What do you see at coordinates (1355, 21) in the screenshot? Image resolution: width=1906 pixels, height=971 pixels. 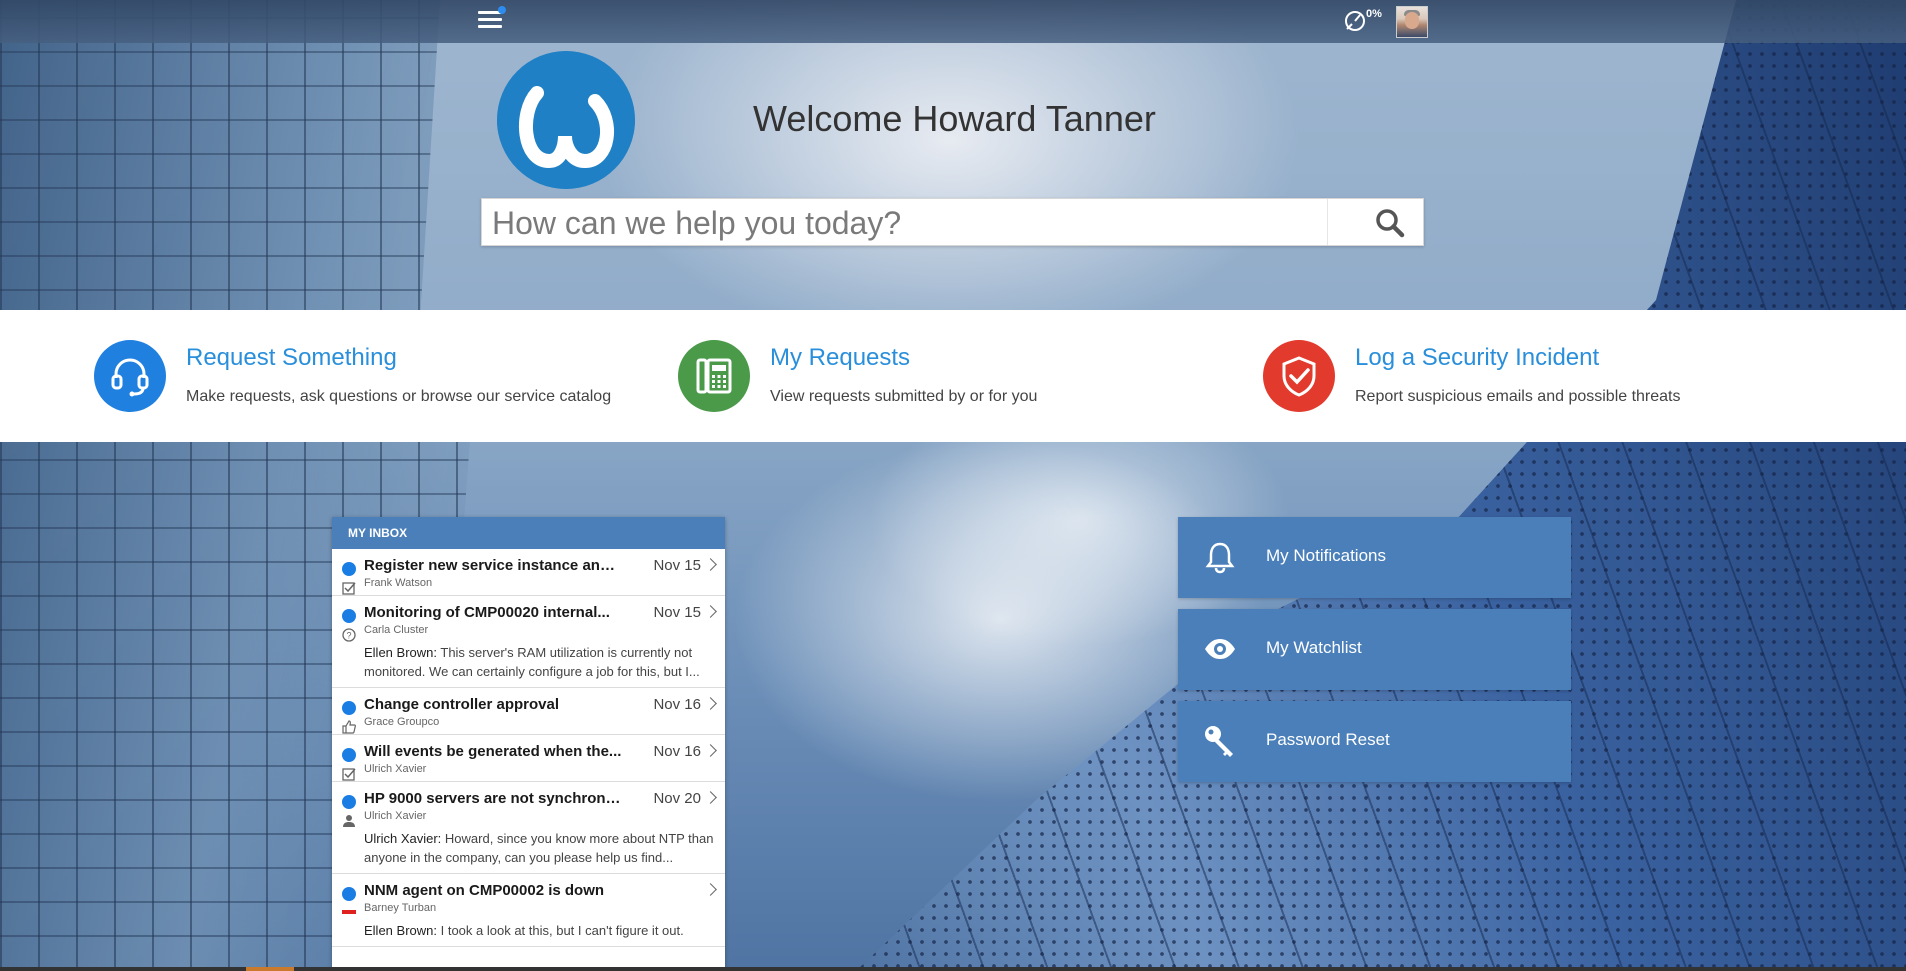 I see `gauge-icon` at bounding box center [1355, 21].